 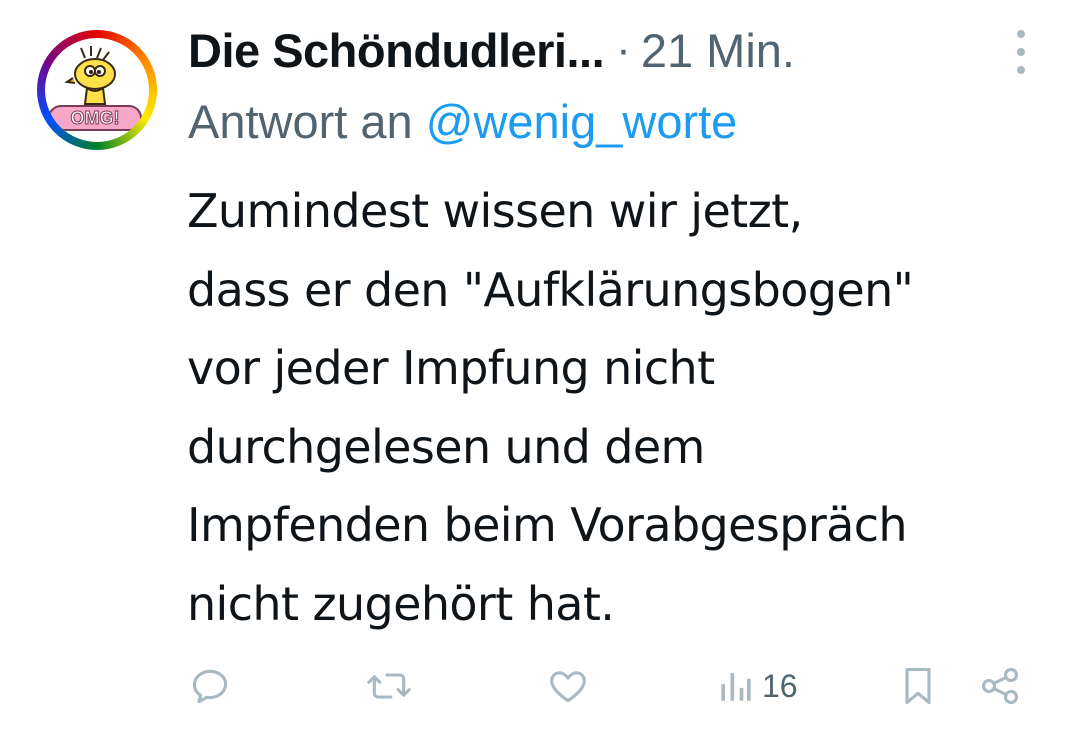 What do you see at coordinates (540, 686) in the screenshot?
I see `action-bar: 16` at bounding box center [540, 686].